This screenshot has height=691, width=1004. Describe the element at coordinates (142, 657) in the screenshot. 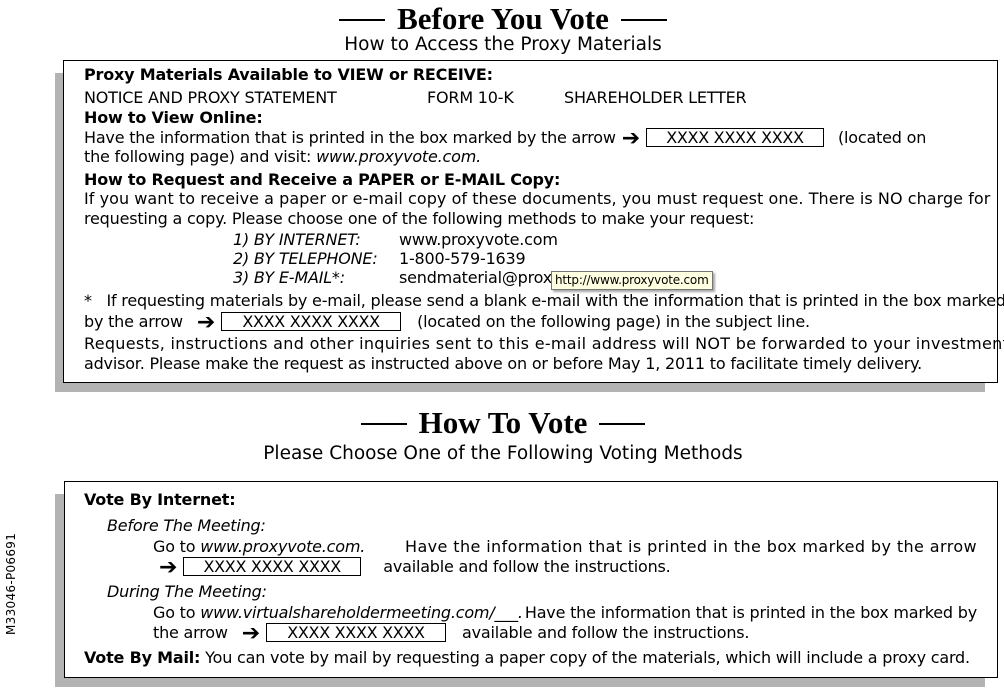

I see `vote-mail-heading: Vote By Mail:` at that location.